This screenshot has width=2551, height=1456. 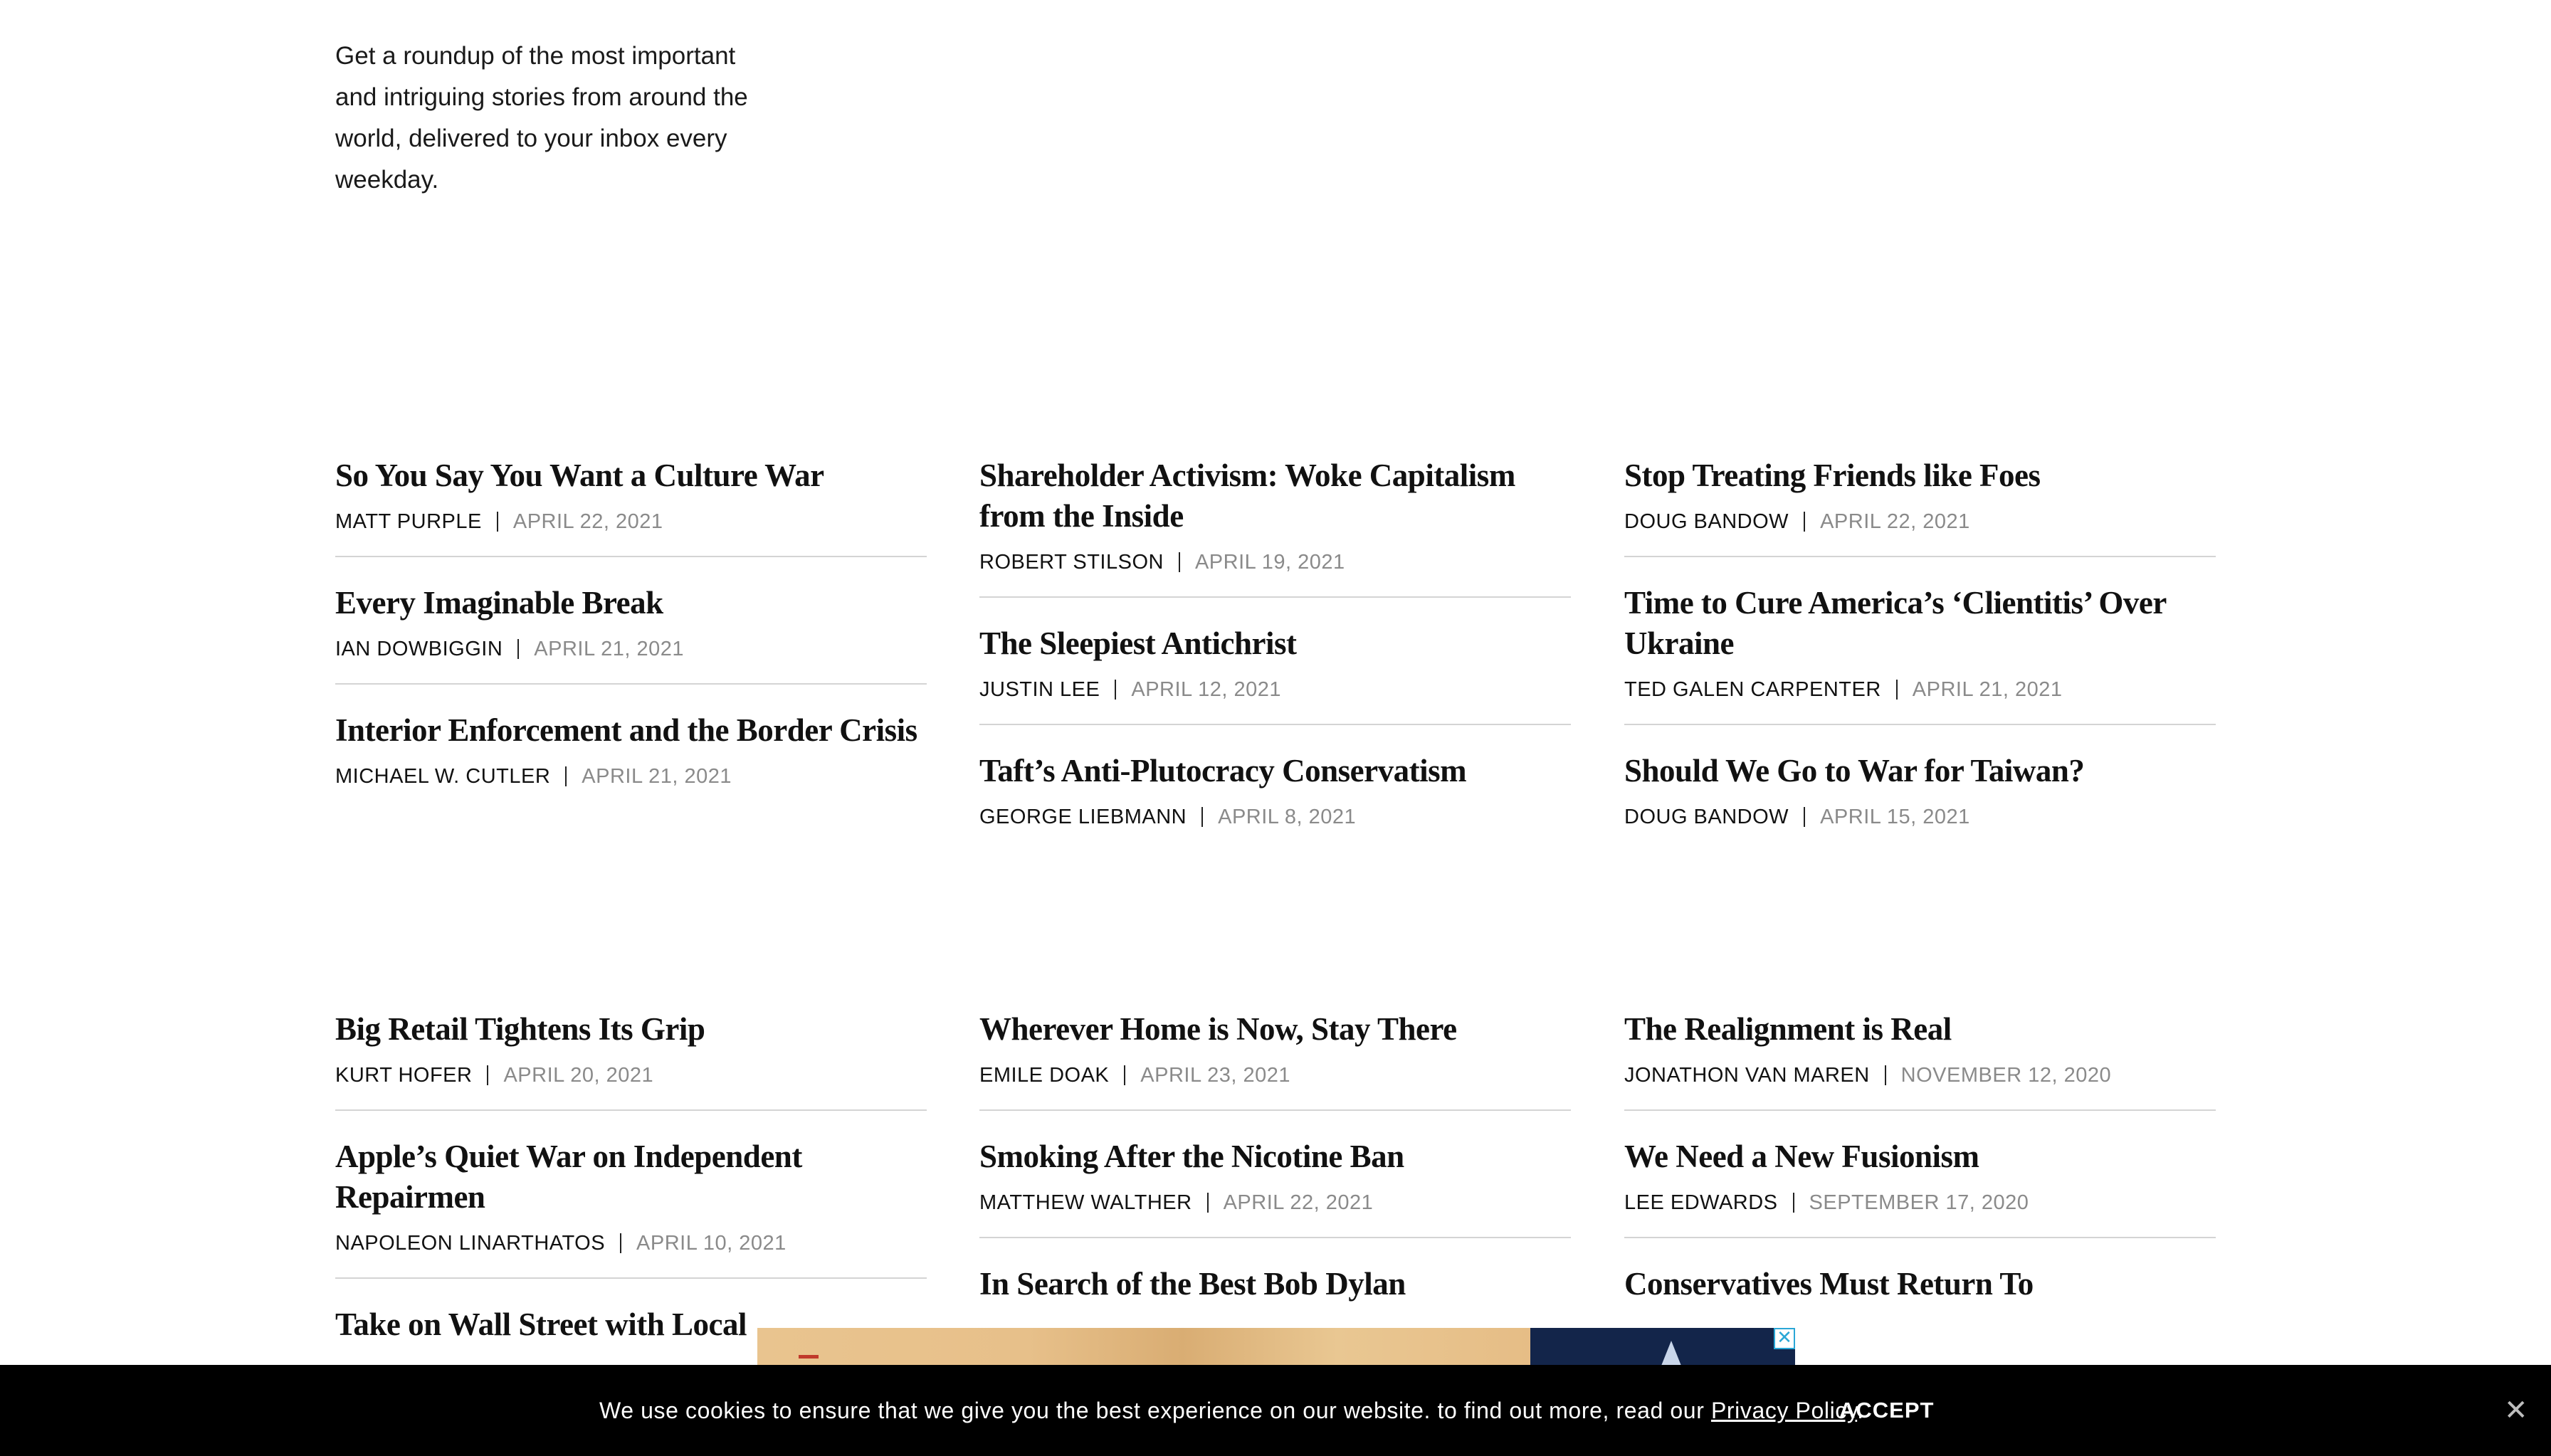 I want to click on article-author: TED GALEN CARPENTER, so click(x=1753, y=689).